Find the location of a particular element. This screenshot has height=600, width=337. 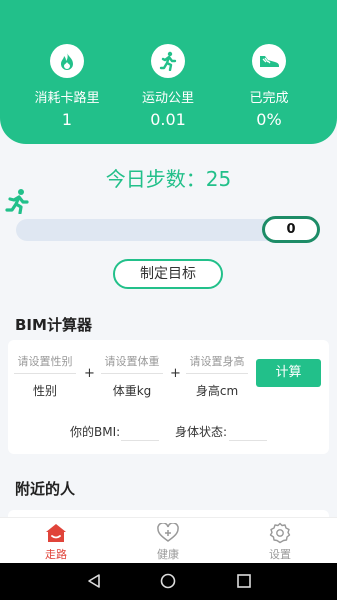

system-nav-bar is located at coordinates (168, 581).